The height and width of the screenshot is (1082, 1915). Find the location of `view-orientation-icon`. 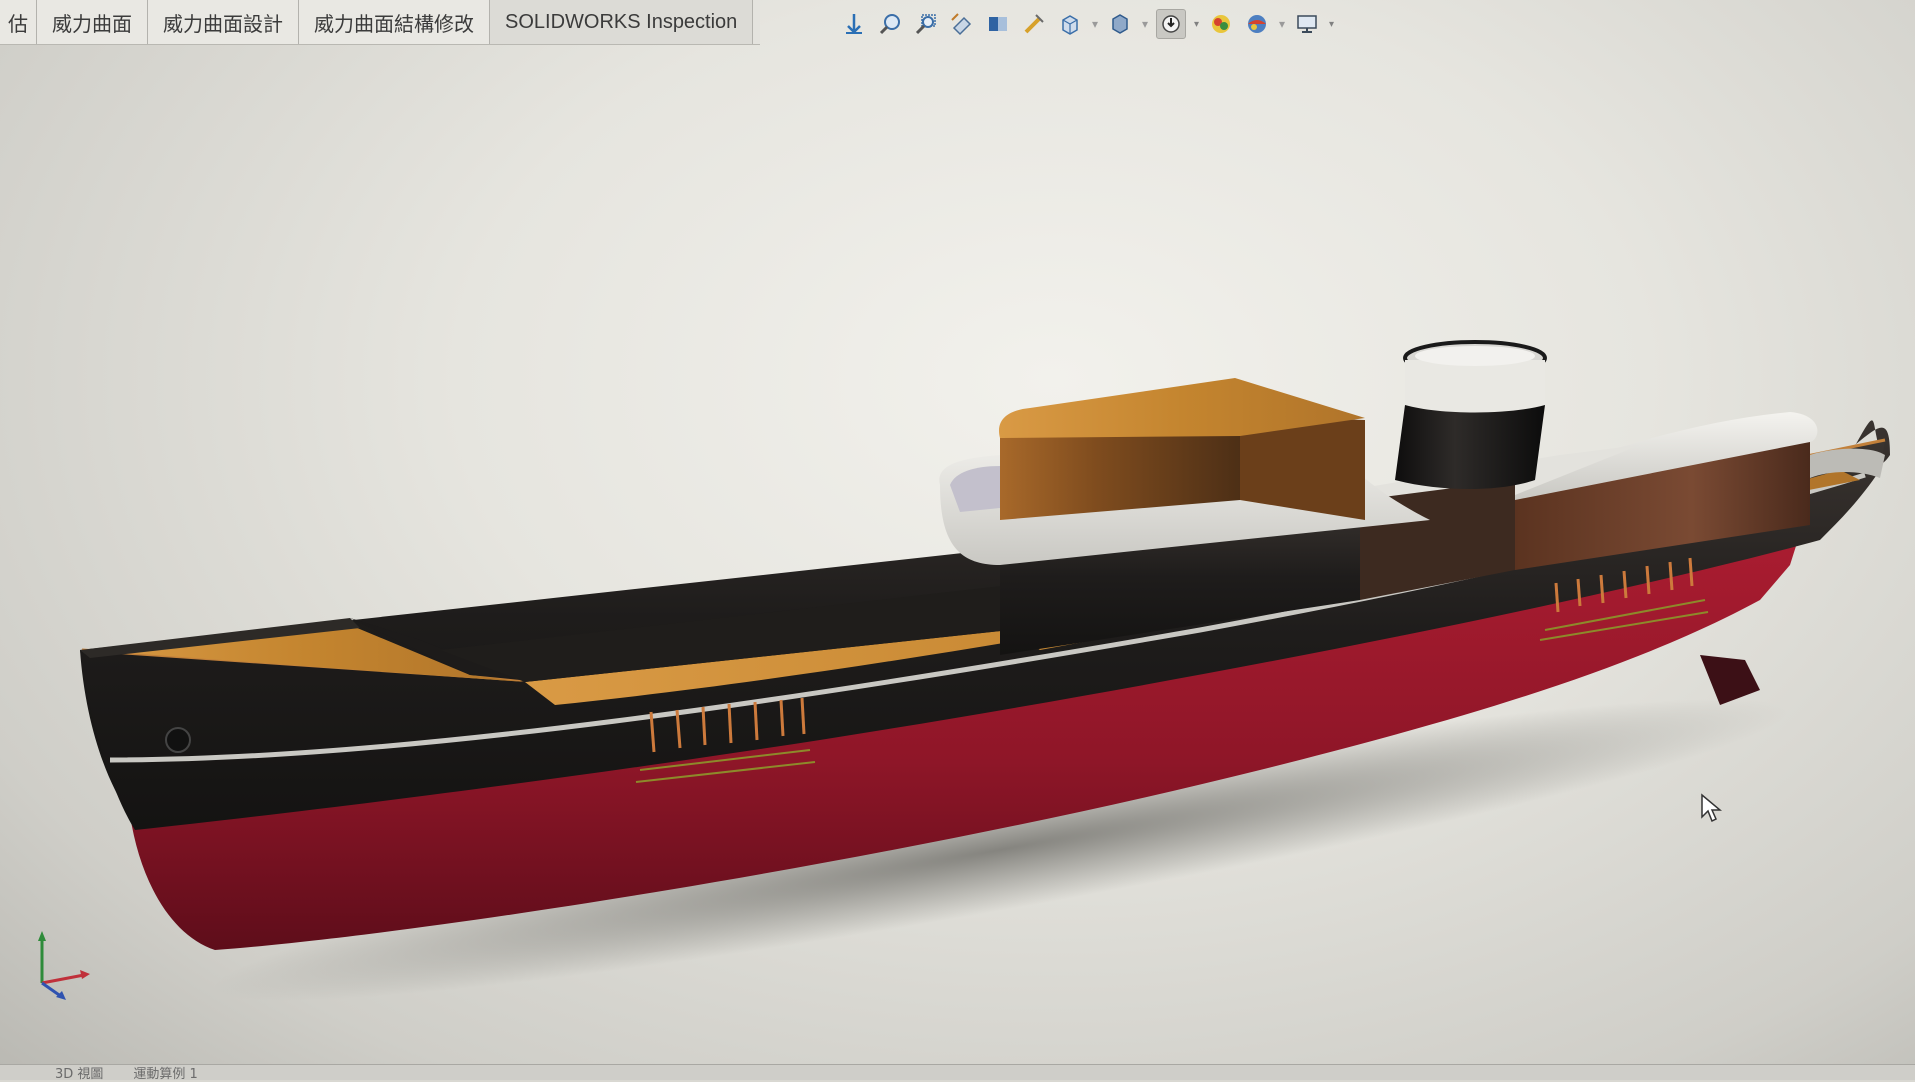

view-orientation-icon is located at coordinates (854, 24).